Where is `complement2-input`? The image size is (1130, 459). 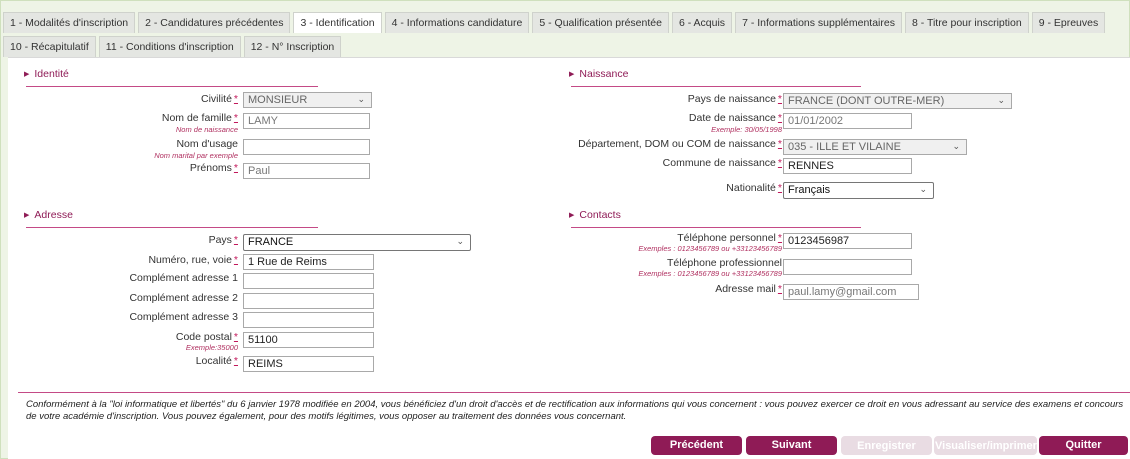 complement2-input is located at coordinates (308, 301).